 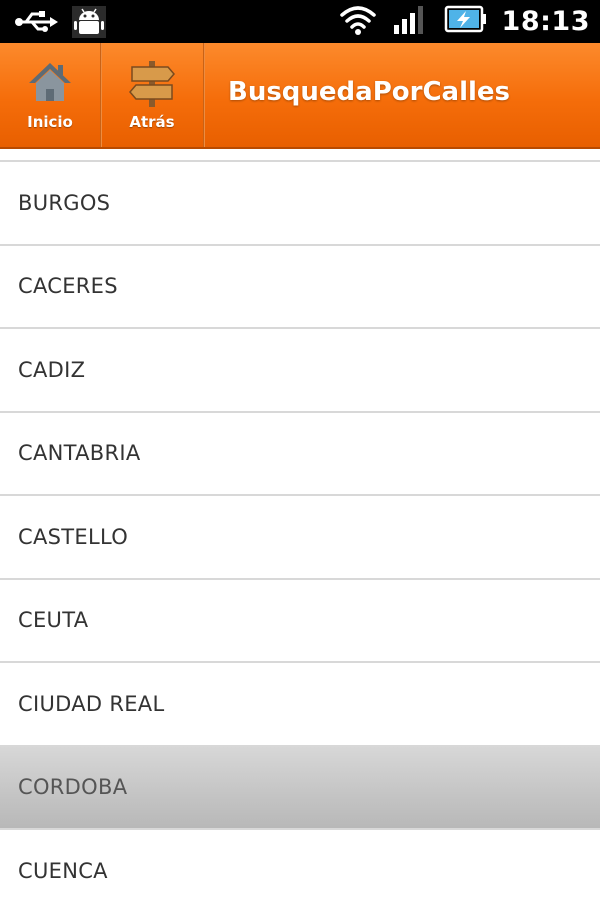 What do you see at coordinates (36, 24) in the screenshot?
I see `usb-icon` at bounding box center [36, 24].